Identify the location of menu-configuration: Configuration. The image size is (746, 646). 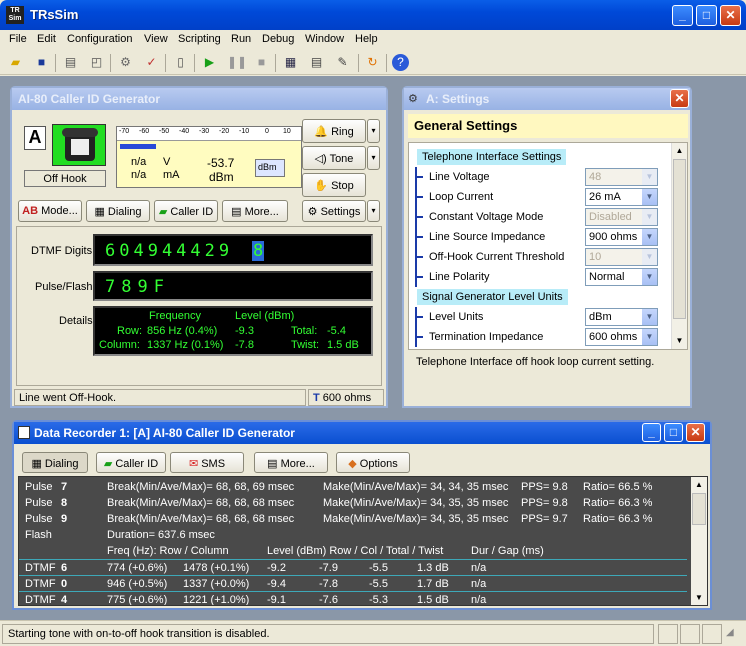
(99, 39).